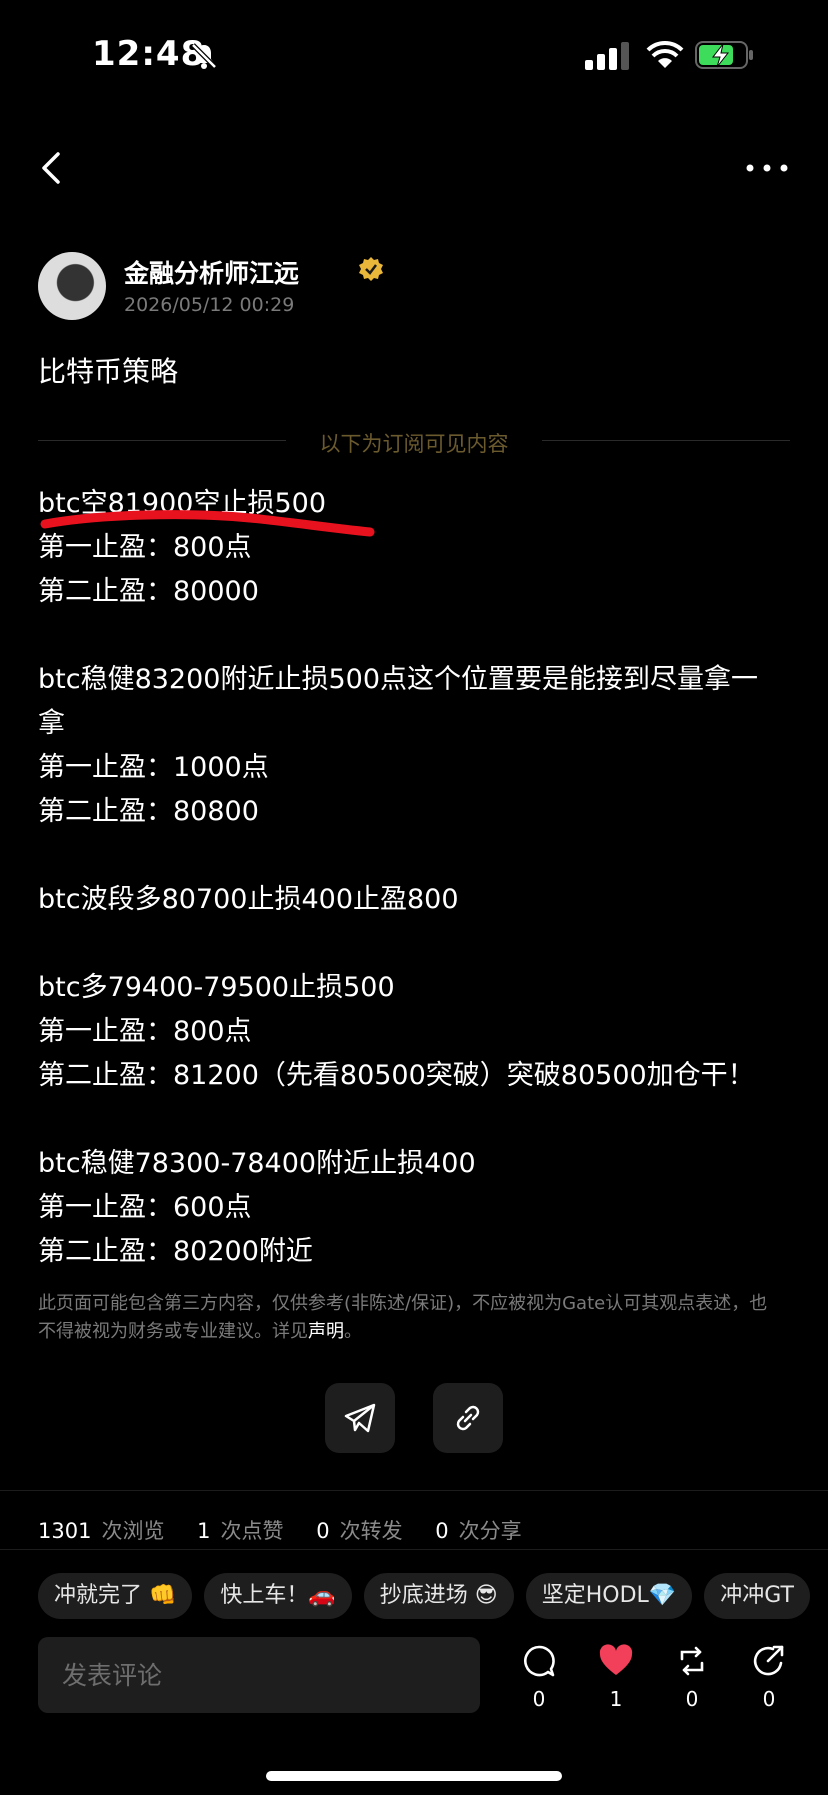 This screenshot has height=1795, width=828. What do you see at coordinates (692, 1661) in the screenshot?
I see `repost-icon` at bounding box center [692, 1661].